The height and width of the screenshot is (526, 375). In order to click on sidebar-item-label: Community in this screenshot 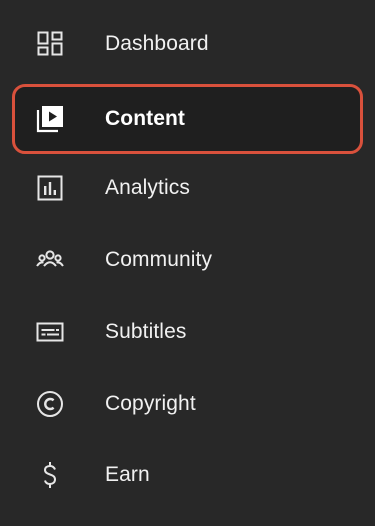, I will do `click(159, 259)`.